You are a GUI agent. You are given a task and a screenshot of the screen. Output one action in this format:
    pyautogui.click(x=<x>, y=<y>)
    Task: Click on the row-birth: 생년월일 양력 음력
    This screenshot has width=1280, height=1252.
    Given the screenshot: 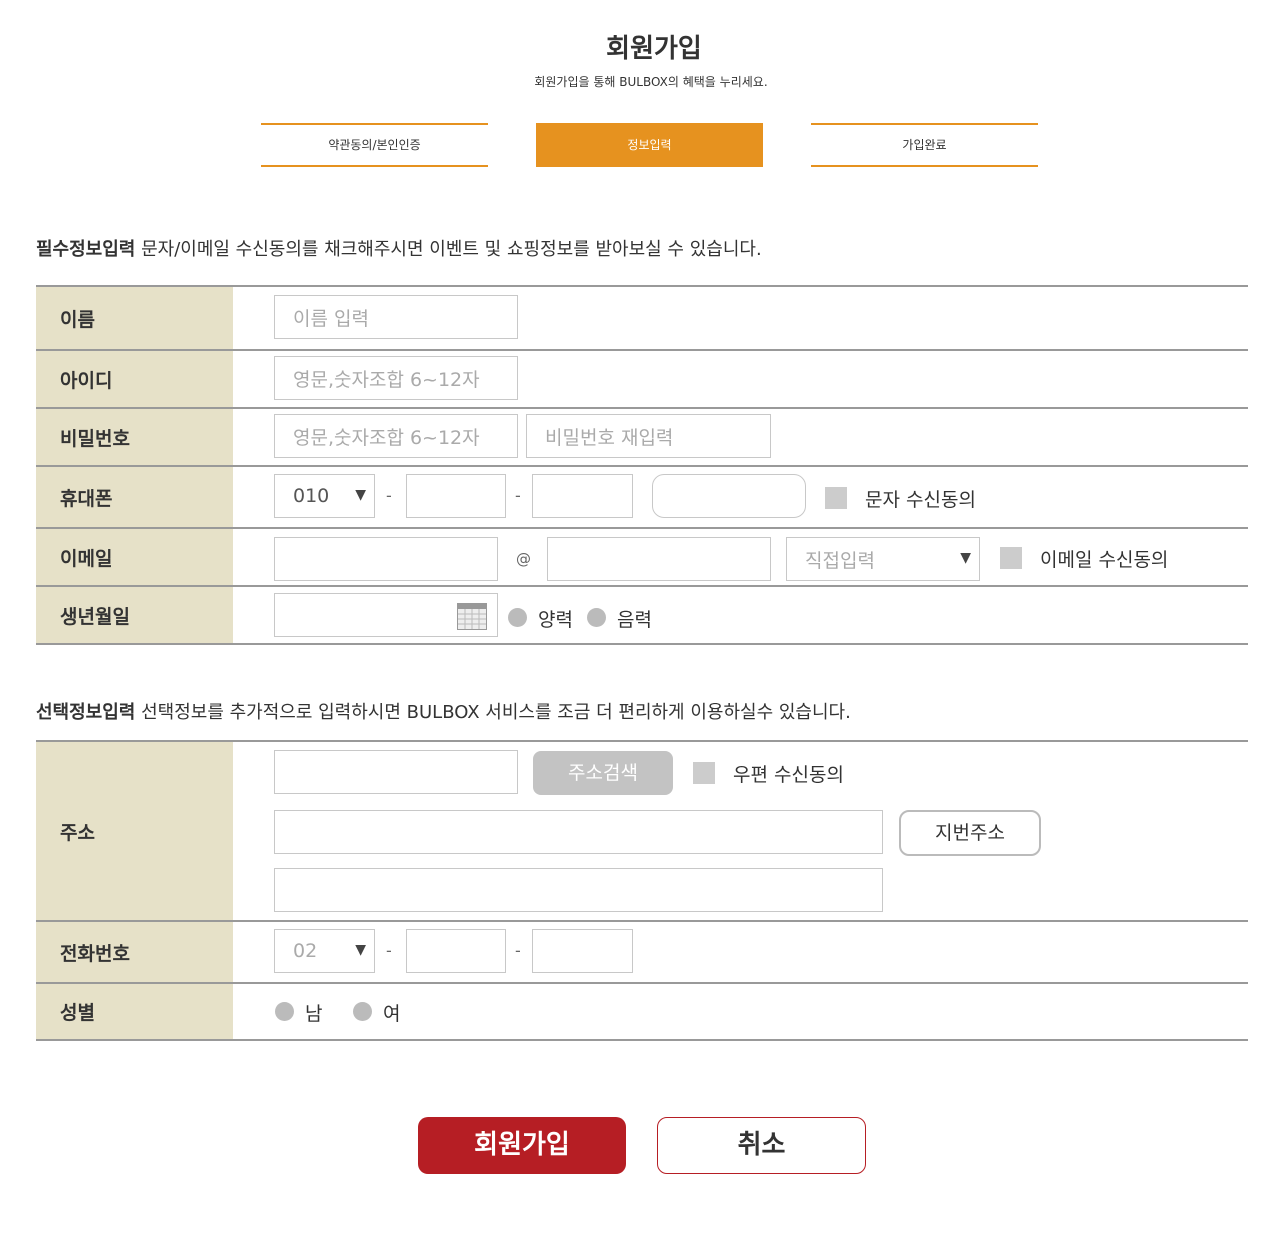 What is the action you would take?
    pyautogui.click(x=642, y=616)
    